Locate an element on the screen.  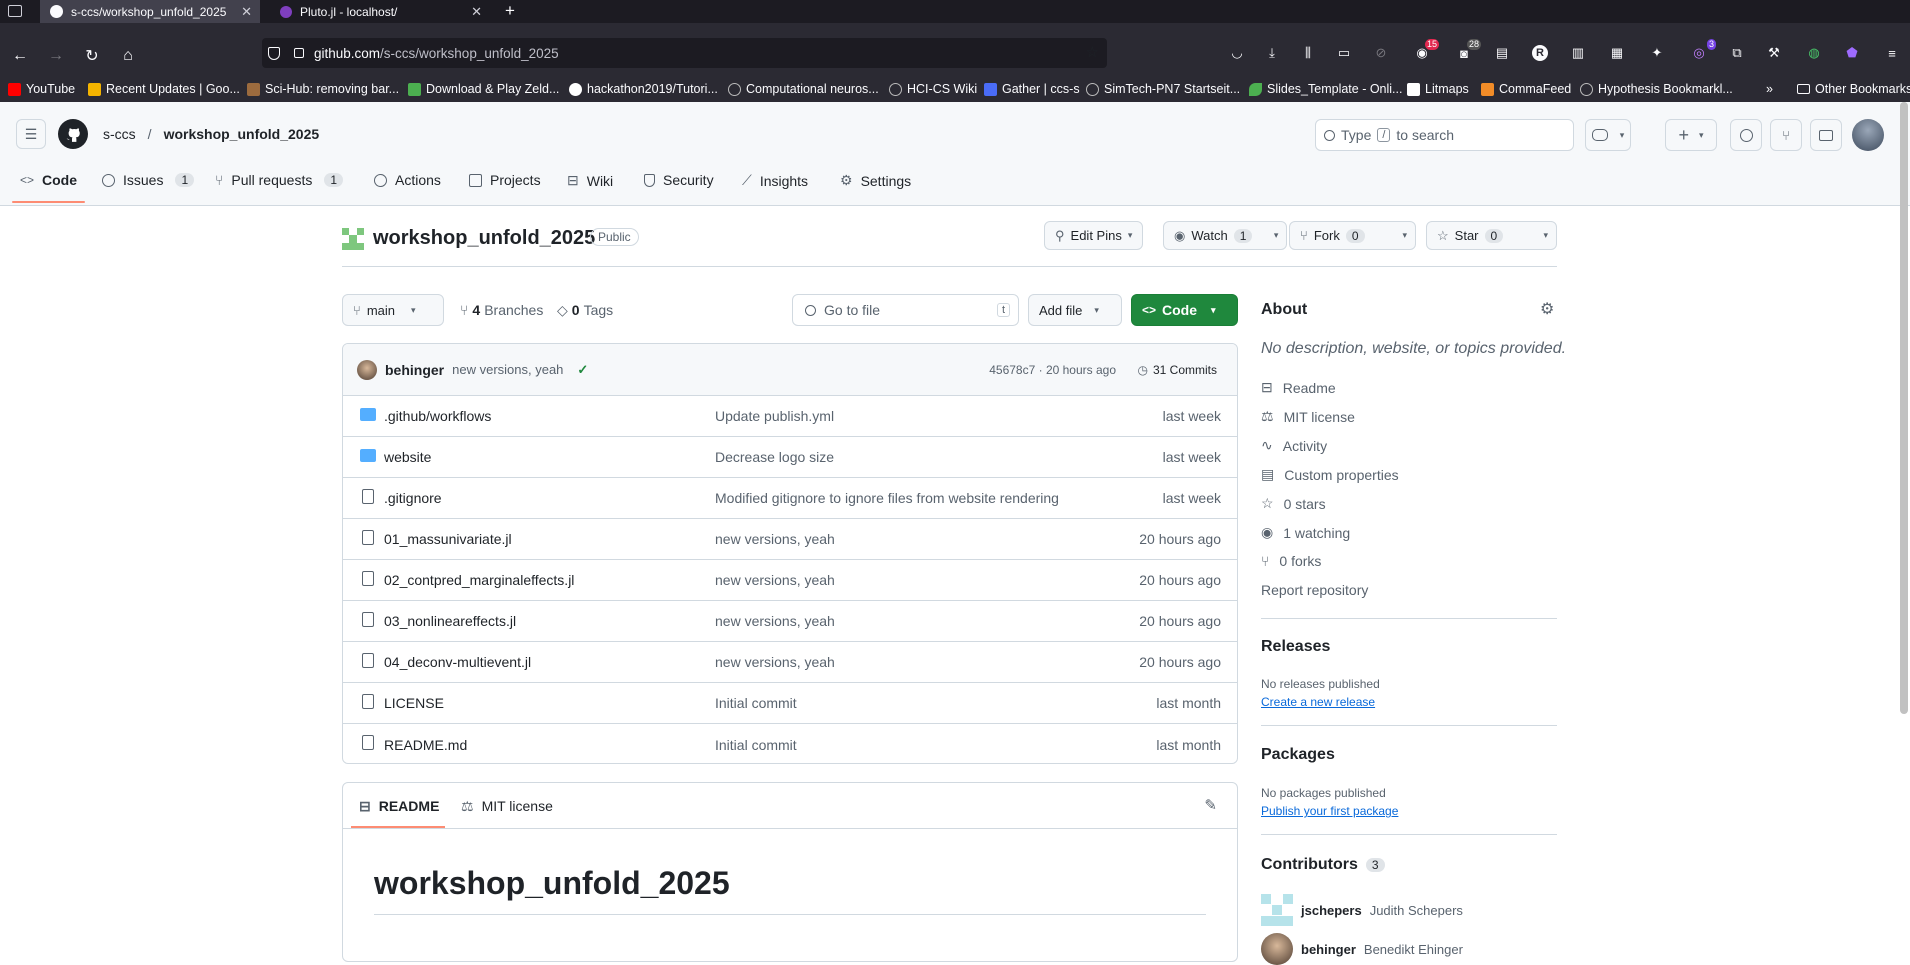
url-bar: github.com/s-ccs/workshop_unfold_2025 ☆ is located at coordinates (684, 53).